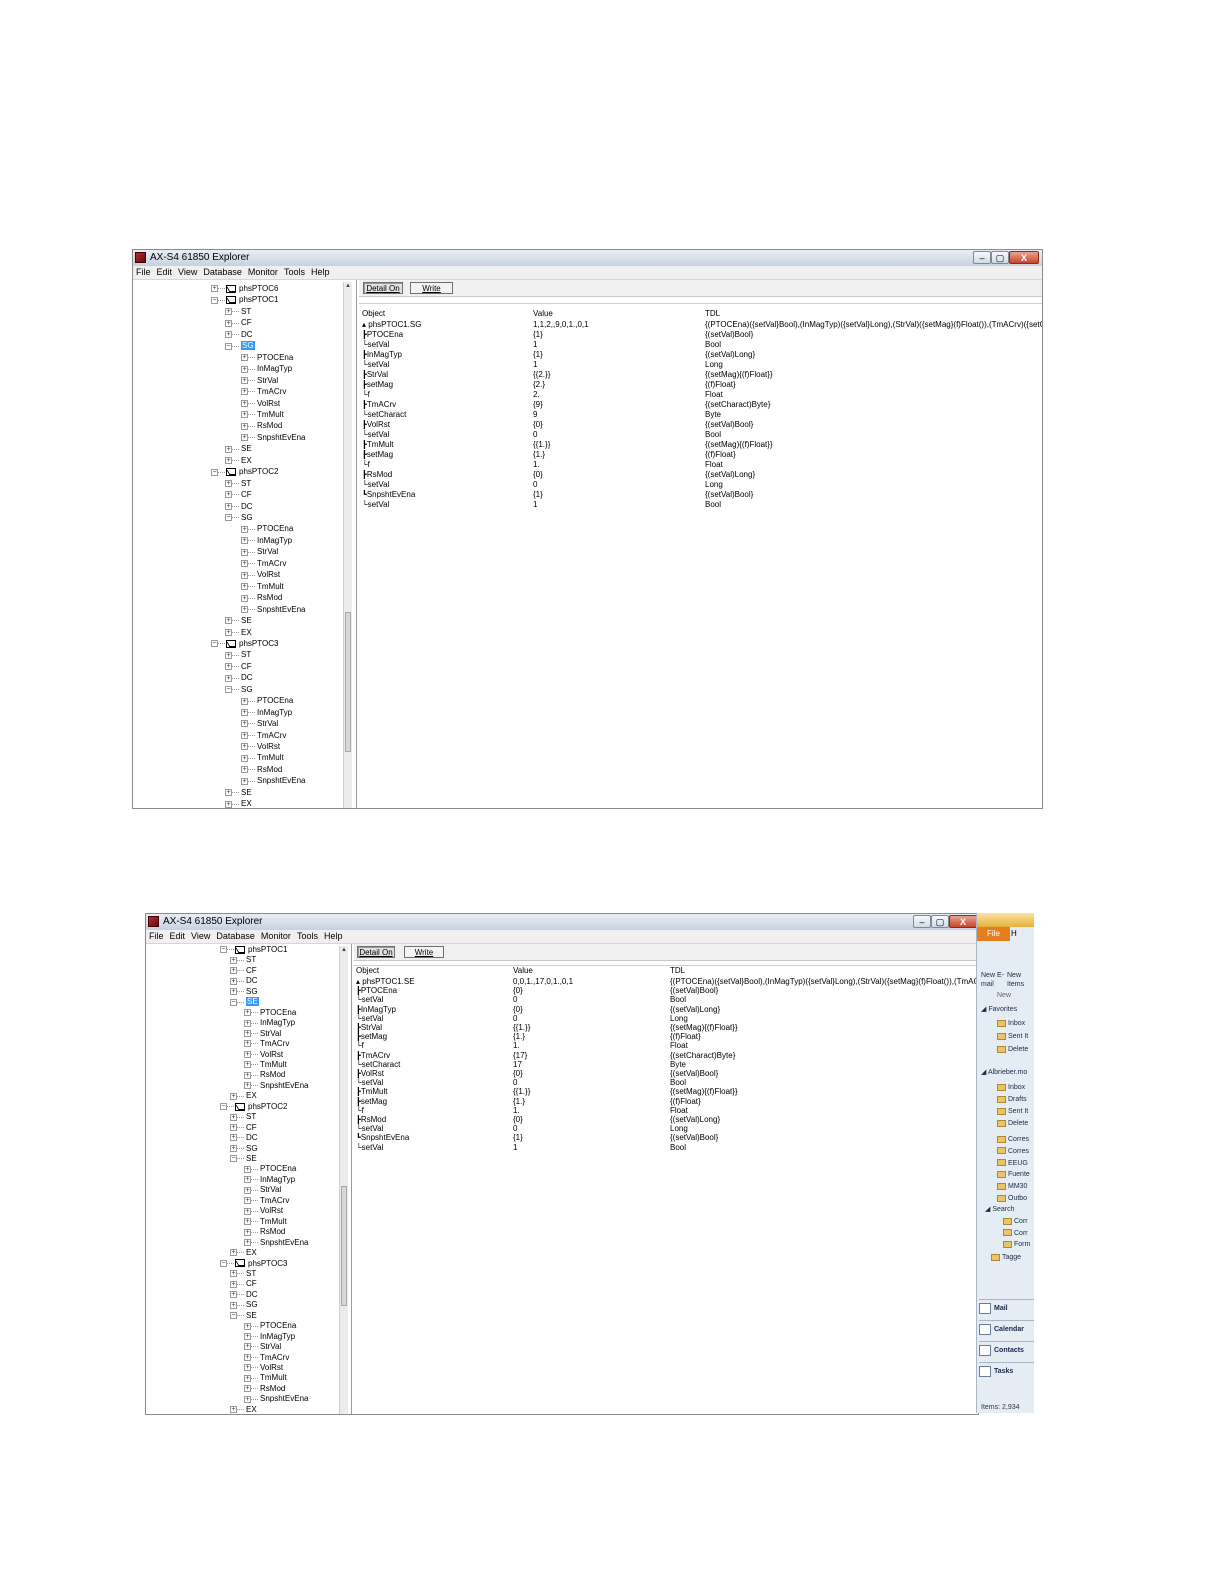  I want to click on row-value: {2.}, so click(617, 385).